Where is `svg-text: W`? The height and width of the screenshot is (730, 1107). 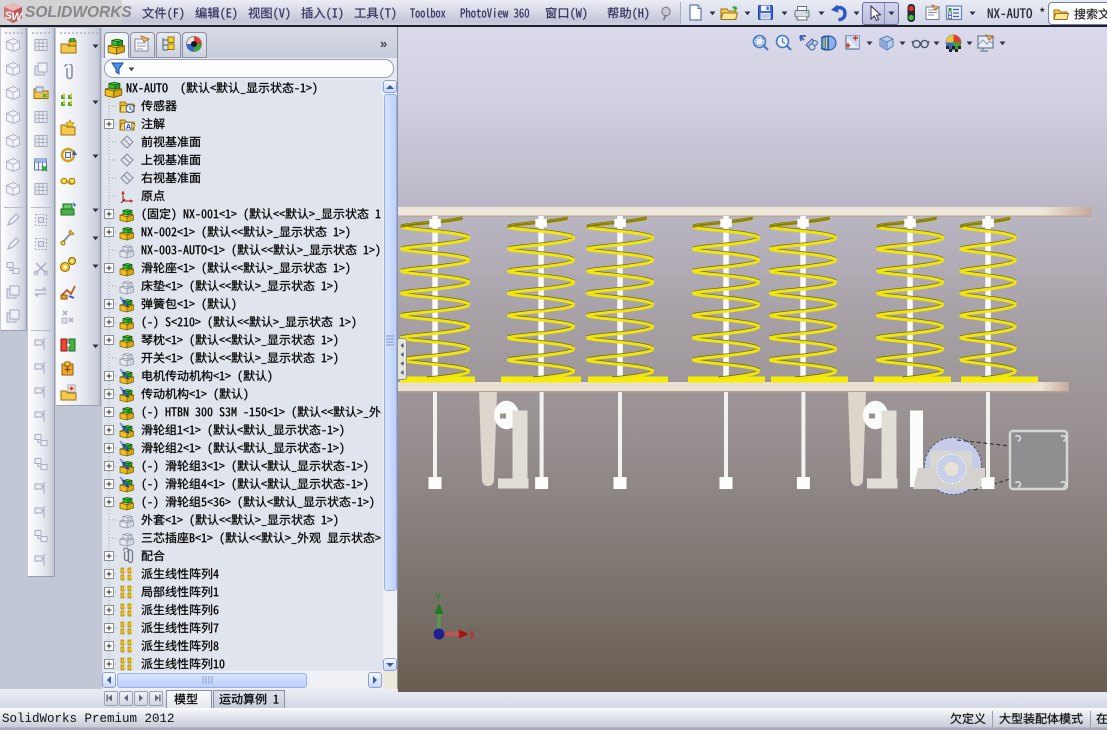
svg-text: W is located at coordinates (18, 17).